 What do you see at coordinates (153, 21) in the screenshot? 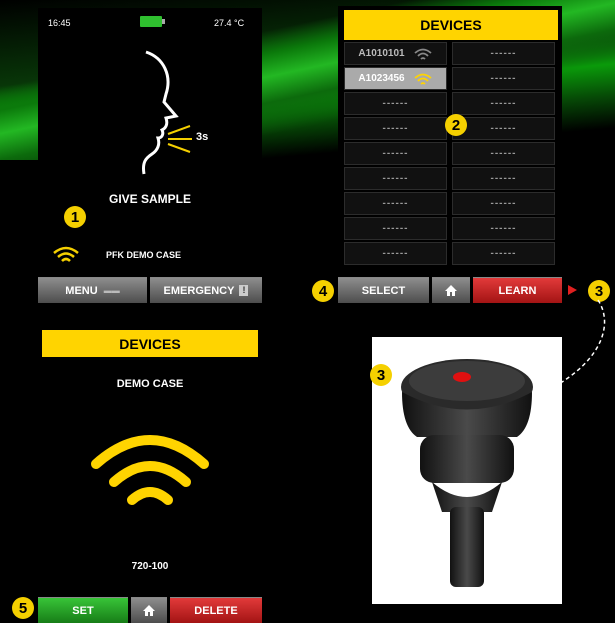
I see `battery-icon` at bounding box center [153, 21].